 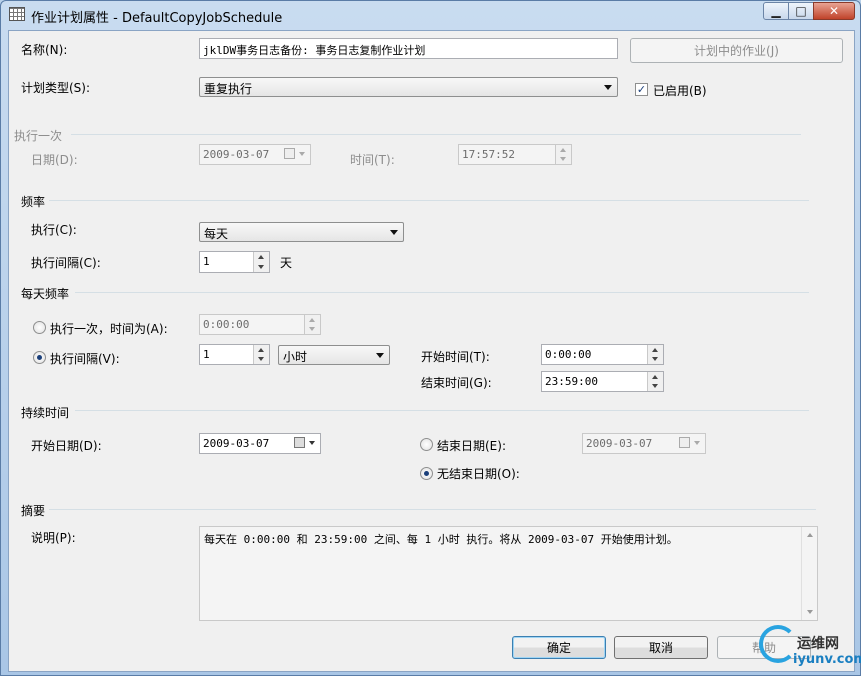 What do you see at coordinates (432, 509) in the screenshot?
I see `summary-divider` at bounding box center [432, 509].